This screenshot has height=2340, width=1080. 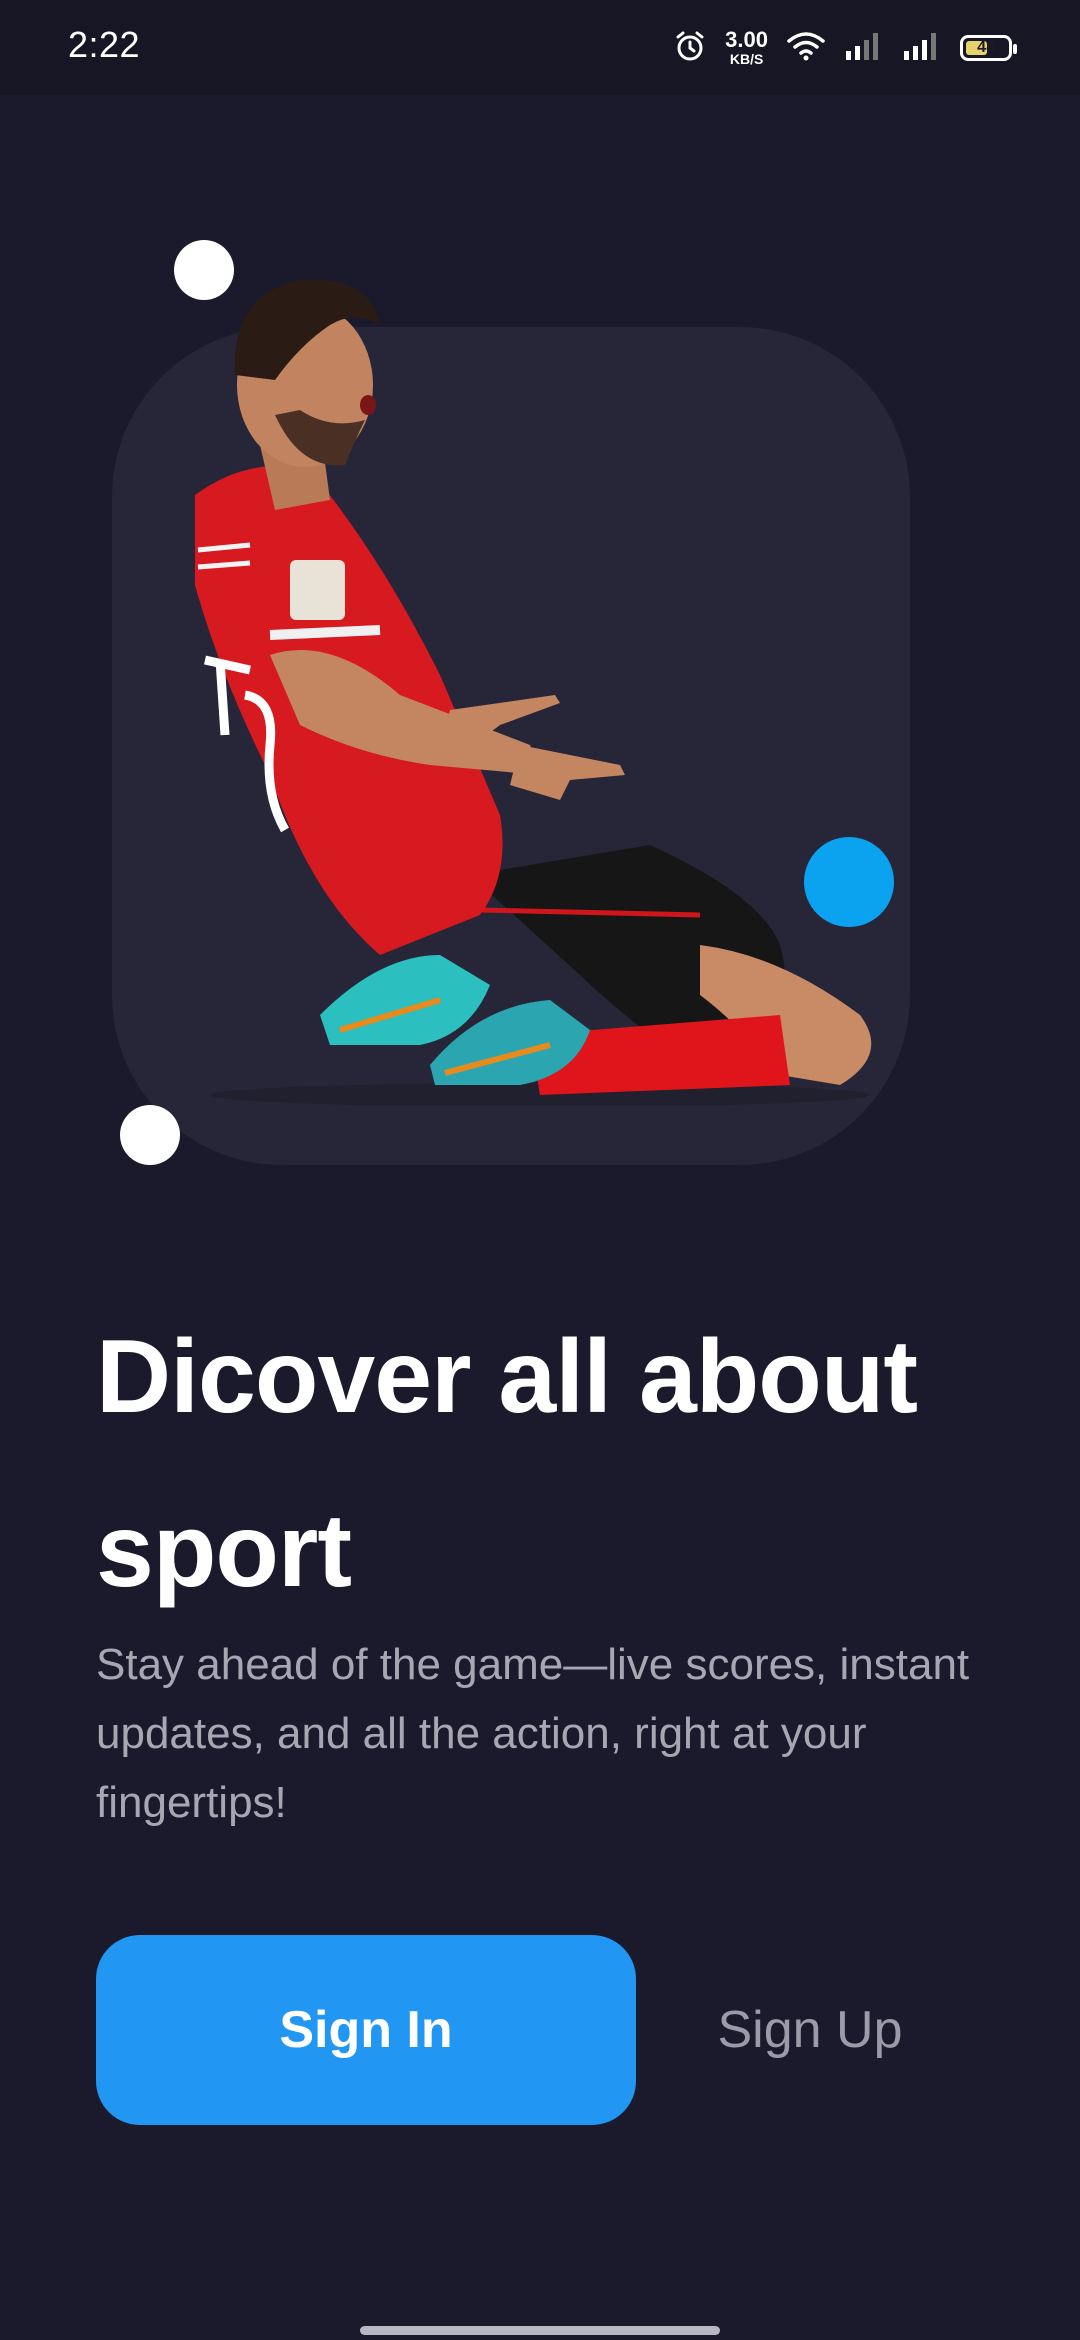 What do you see at coordinates (540, 2330) in the screenshot?
I see `home-indicator` at bounding box center [540, 2330].